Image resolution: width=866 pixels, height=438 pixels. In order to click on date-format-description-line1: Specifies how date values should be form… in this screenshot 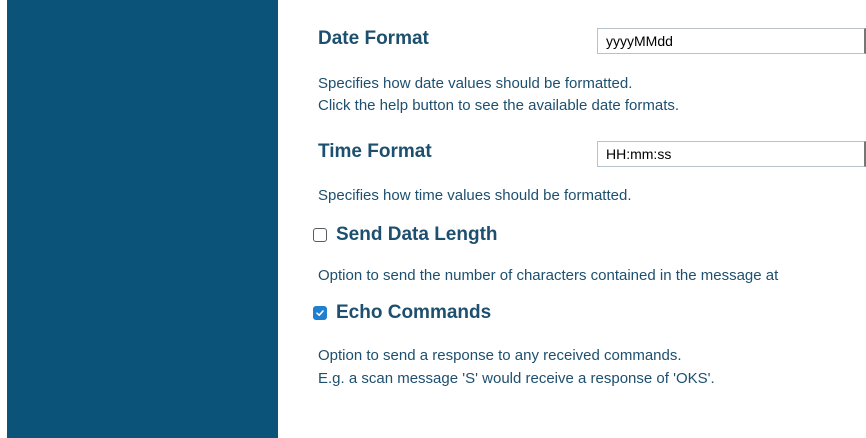, I will do `click(475, 83)`.